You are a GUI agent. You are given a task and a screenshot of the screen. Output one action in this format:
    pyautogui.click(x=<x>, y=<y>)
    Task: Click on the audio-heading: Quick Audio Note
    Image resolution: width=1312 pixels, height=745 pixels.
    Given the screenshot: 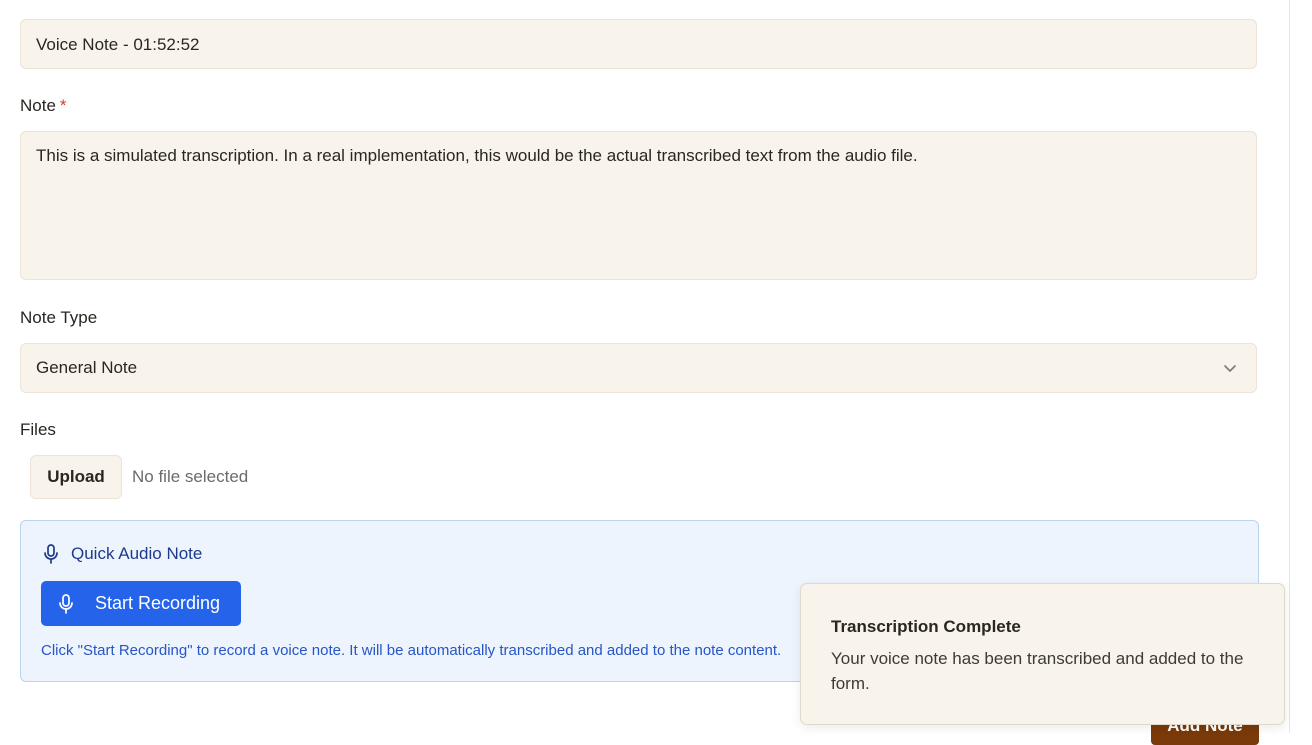 What is the action you would take?
    pyautogui.click(x=122, y=554)
    